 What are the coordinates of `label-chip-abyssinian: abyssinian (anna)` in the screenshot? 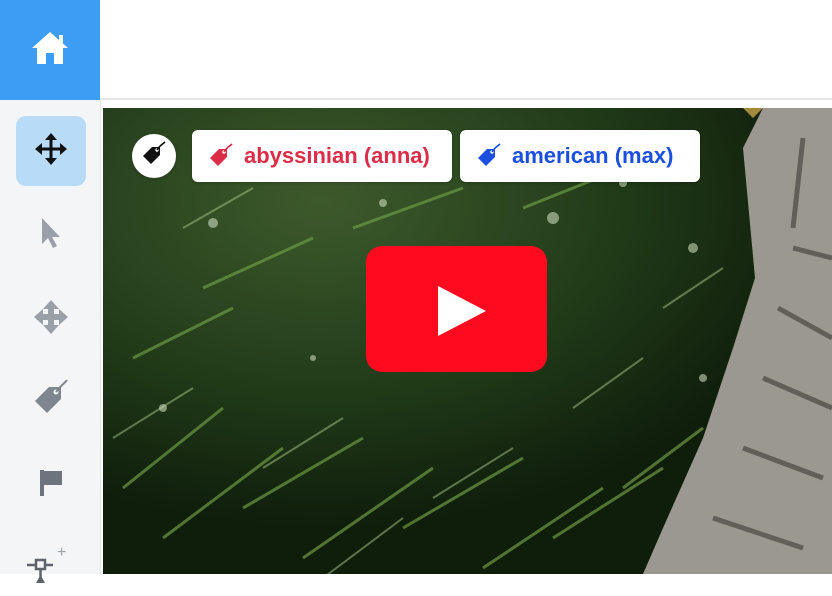 It's located at (322, 156).